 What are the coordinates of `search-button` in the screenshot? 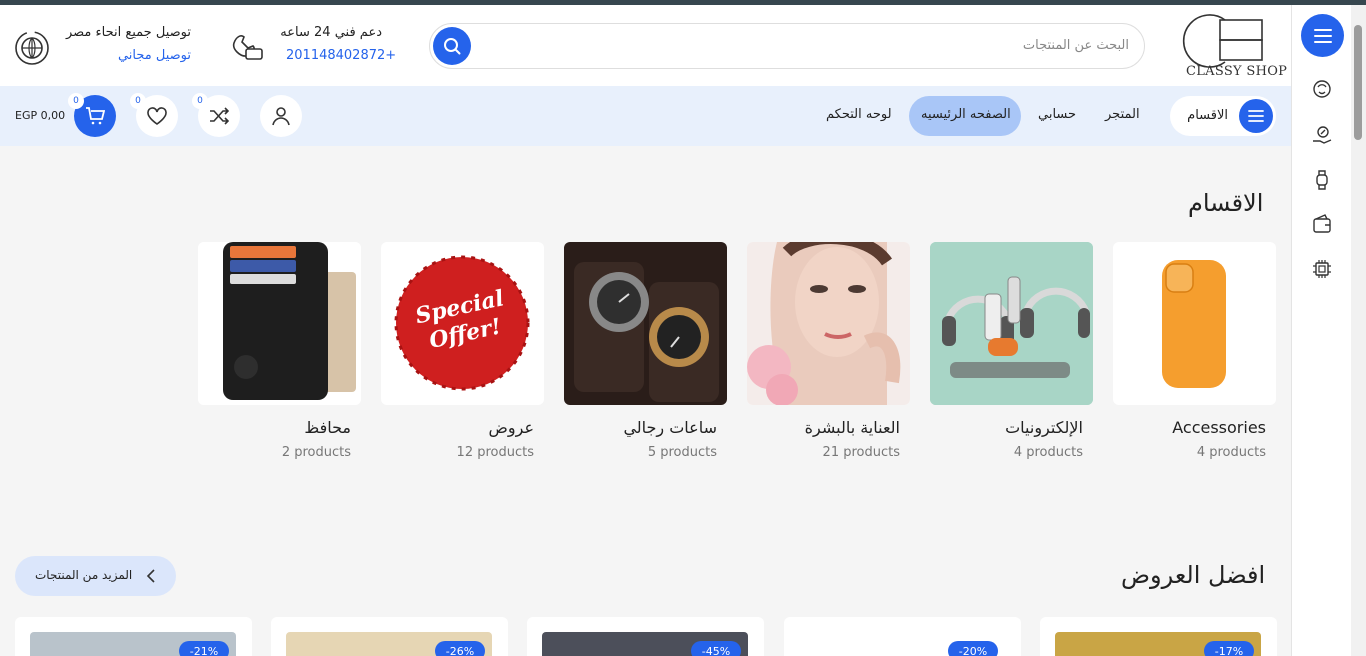 It's located at (452, 46).